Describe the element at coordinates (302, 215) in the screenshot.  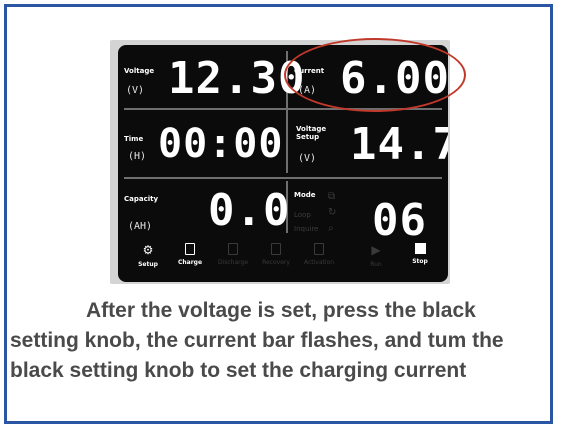
I see `mode-option-loop: Loop` at that location.